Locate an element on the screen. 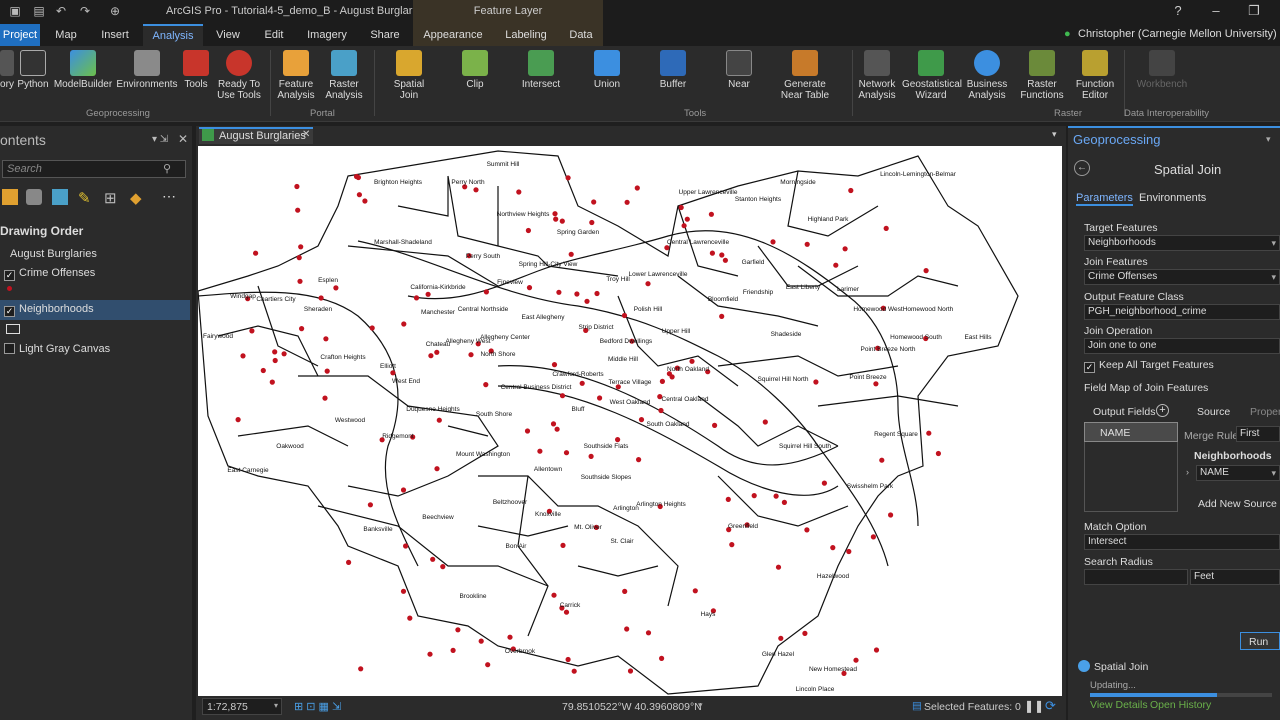 The width and height of the screenshot is (1280, 720). union-button: Union is located at coordinates (607, 70).